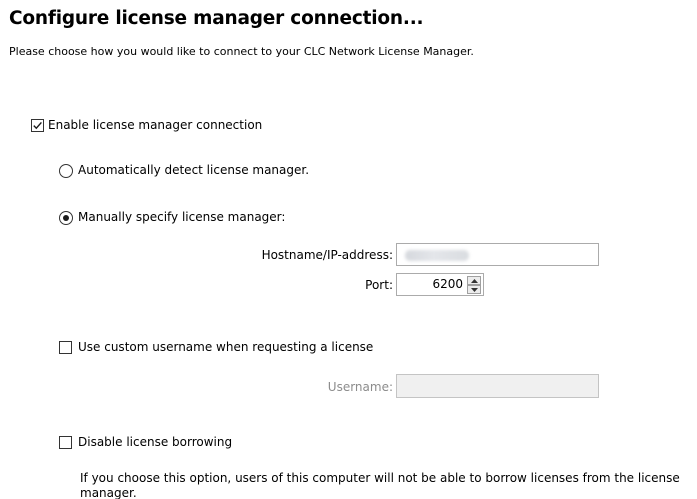 This screenshot has width=697, height=499. I want to click on port-spinner: 6200, so click(440, 284).